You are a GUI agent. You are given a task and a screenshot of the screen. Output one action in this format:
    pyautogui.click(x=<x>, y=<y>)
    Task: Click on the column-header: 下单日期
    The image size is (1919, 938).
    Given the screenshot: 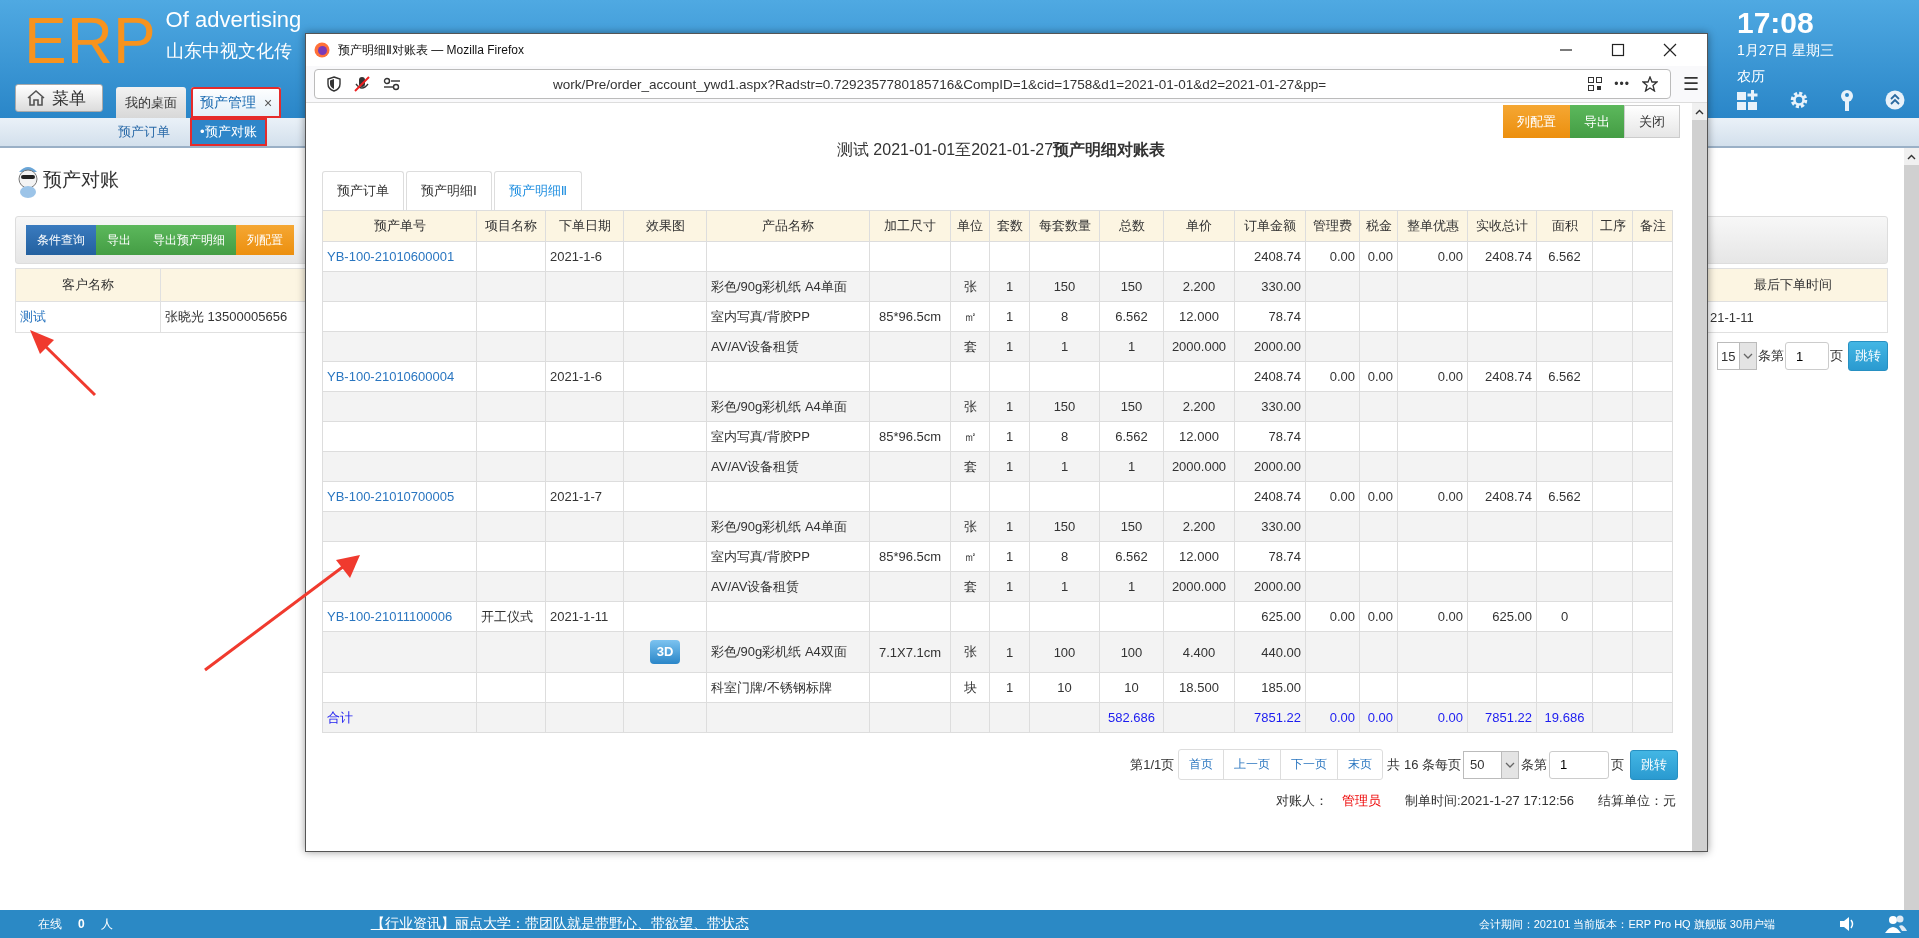 What is the action you would take?
    pyautogui.click(x=584, y=226)
    